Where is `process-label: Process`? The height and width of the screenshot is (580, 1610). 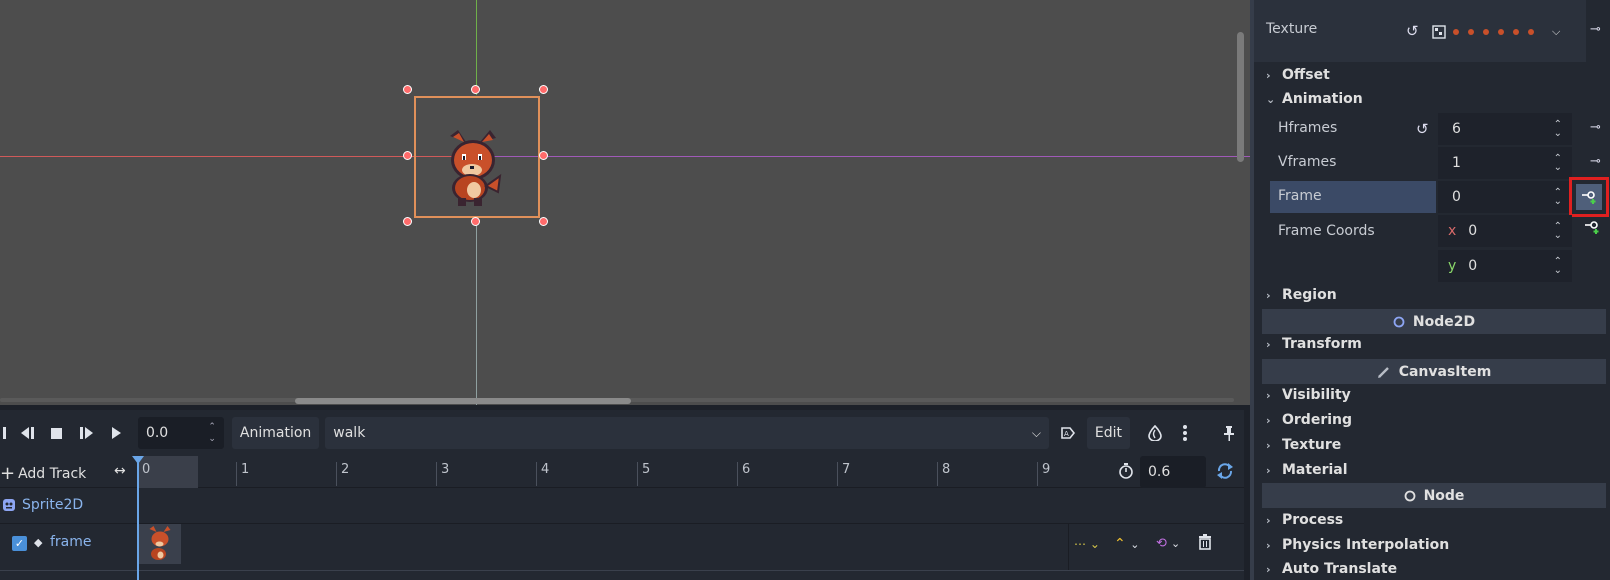 process-label: Process is located at coordinates (1313, 520).